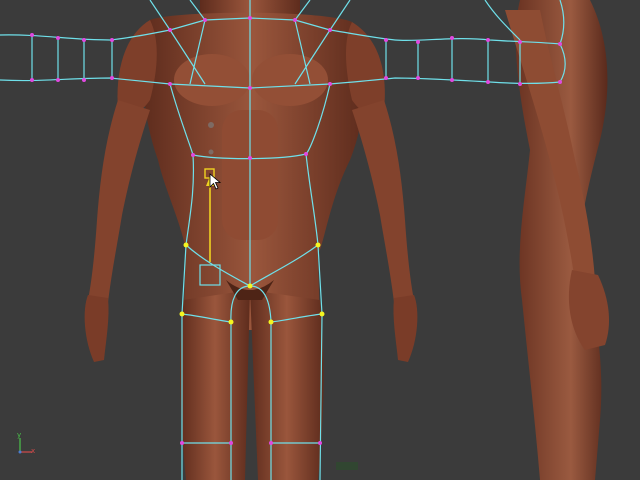  What do you see at coordinates (287, 385) in the screenshot?
I see `figure-right-leg` at bounding box center [287, 385].